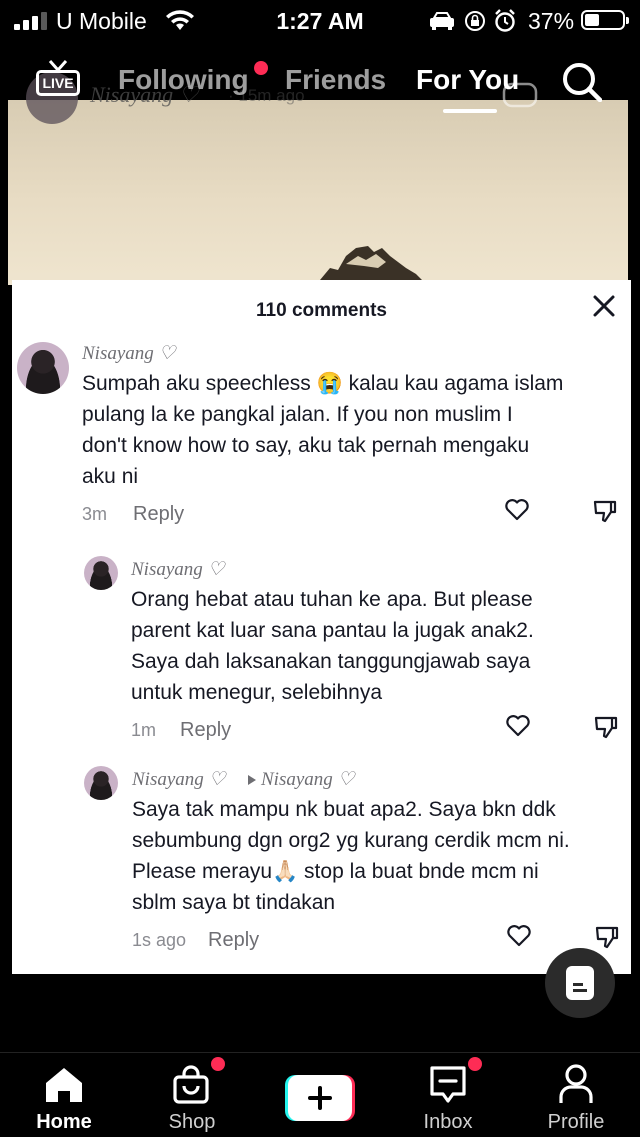 Image resolution: width=640 pixels, height=1137 pixels. I want to click on home-icon, so click(64, 1085).